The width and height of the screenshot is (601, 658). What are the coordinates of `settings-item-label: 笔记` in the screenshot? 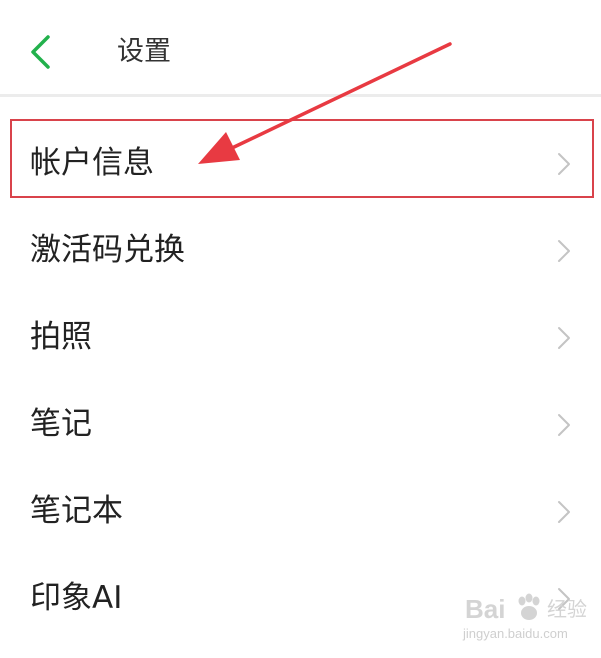 It's located at (61, 424).